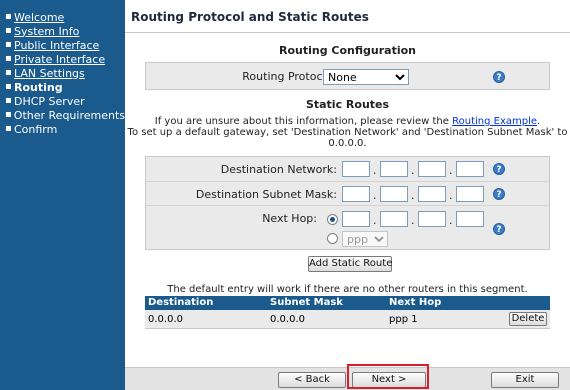 The height and width of the screenshot is (390, 570). What do you see at coordinates (47, 31) in the screenshot?
I see `sidebar-item-label: System Info` at bounding box center [47, 31].